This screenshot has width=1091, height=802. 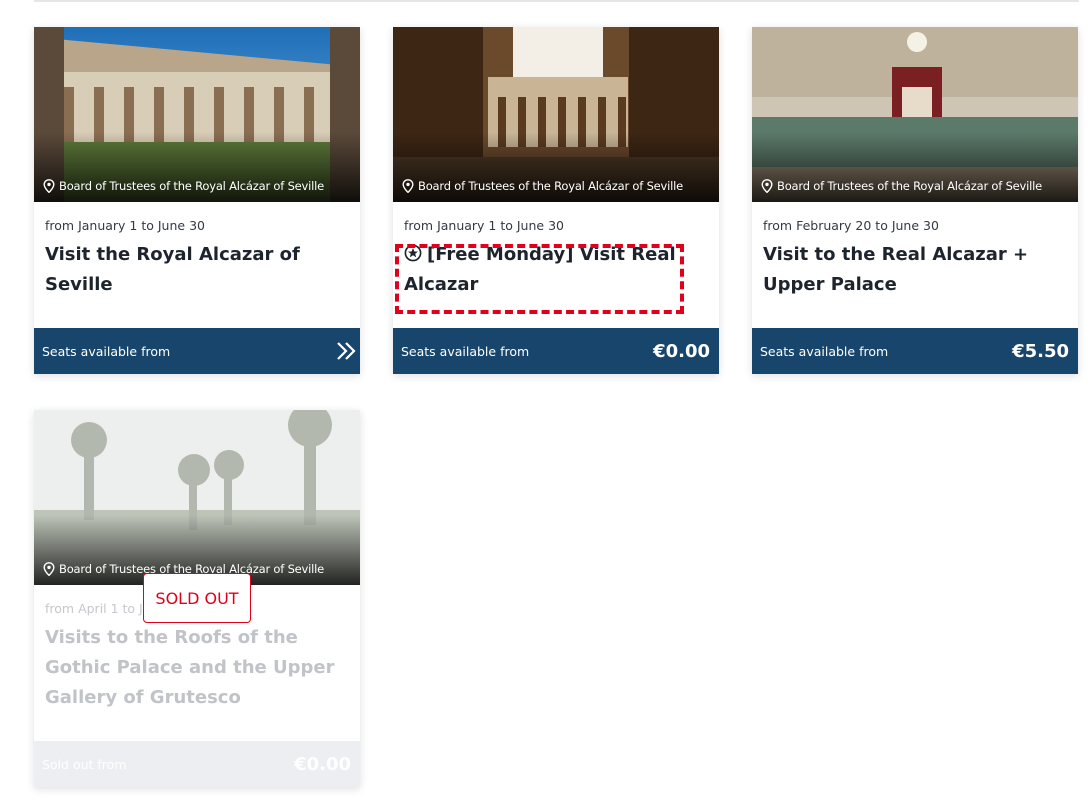 I want to click on top-divider, so click(x=556, y=1).